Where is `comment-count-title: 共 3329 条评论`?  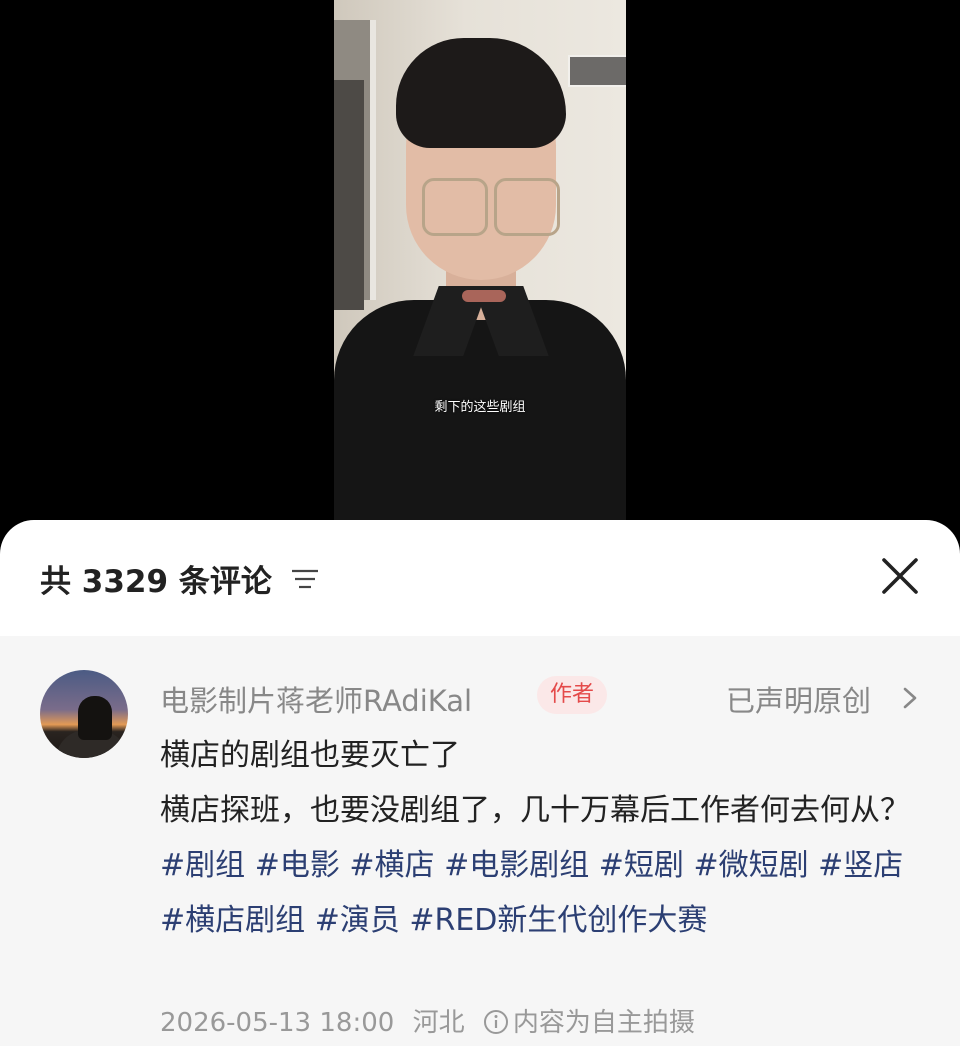
comment-count-title: 共 3329 条评论 is located at coordinates (156, 582).